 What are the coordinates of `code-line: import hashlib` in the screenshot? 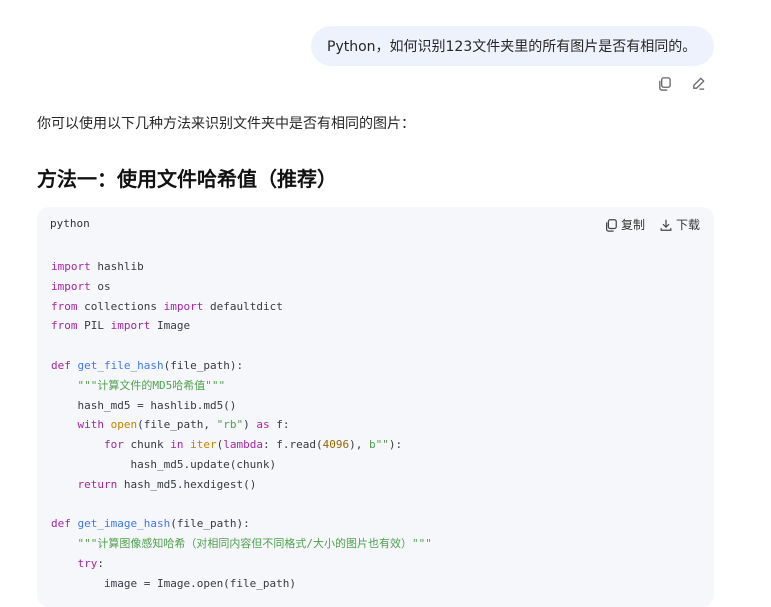 It's located at (97, 266).